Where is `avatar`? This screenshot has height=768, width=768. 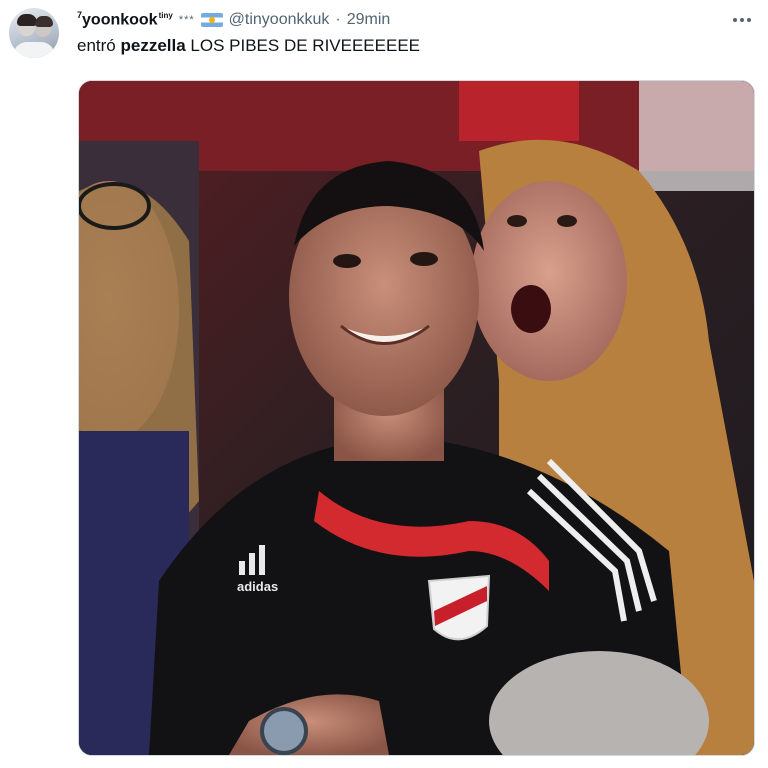 avatar is located at coordinates (34, 33).